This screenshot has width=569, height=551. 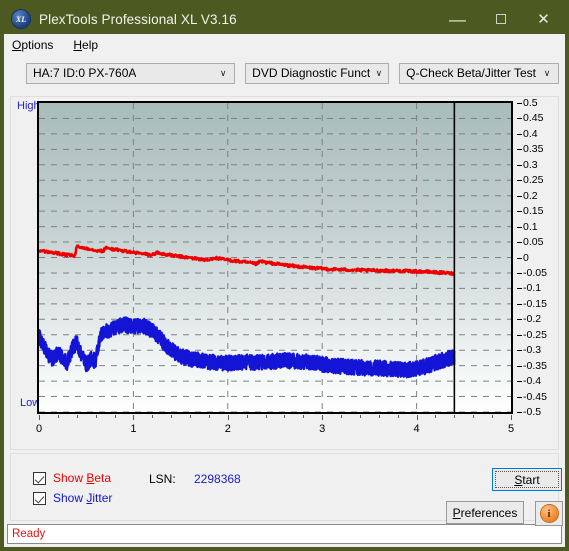 I want to click on x-tick-label: 1, so click(x=133, y=429).